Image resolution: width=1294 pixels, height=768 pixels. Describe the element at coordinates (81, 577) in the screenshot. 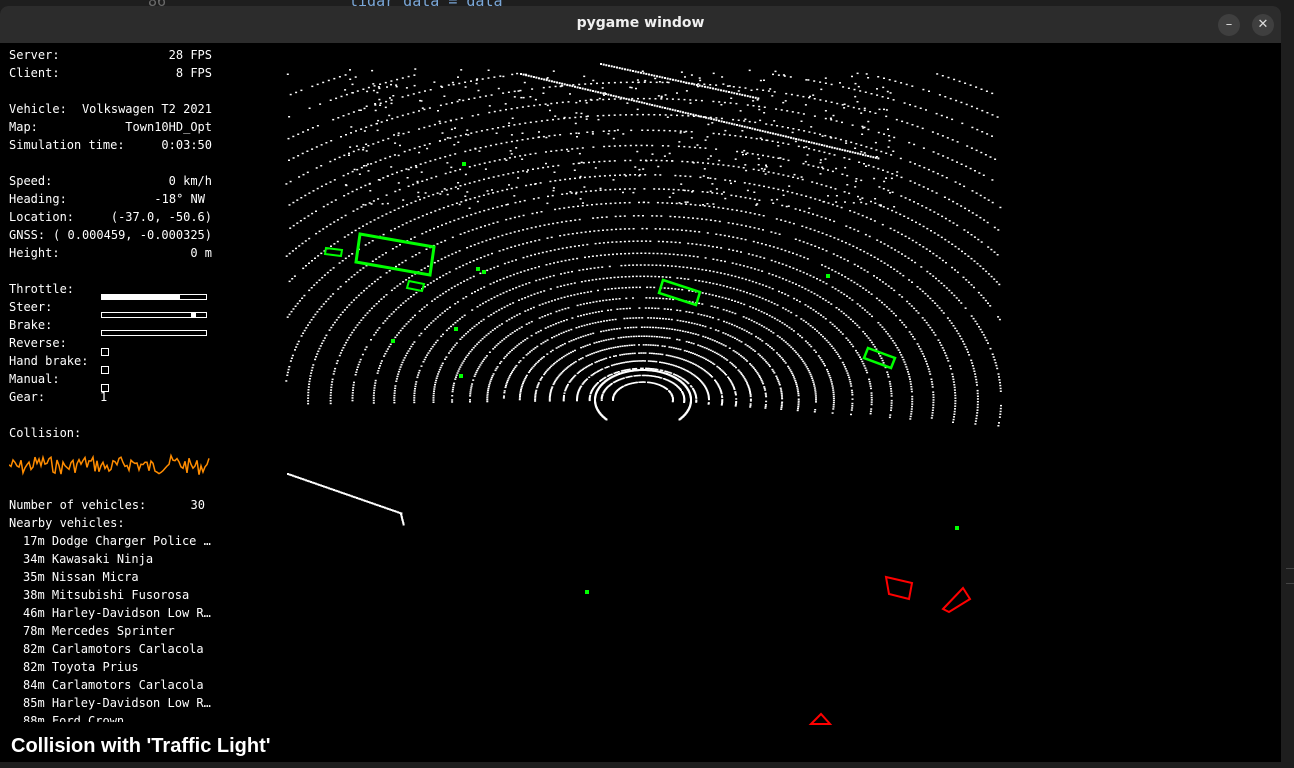

I see `nearby-vehicle-item: 35m Nissan Micra` at that location.